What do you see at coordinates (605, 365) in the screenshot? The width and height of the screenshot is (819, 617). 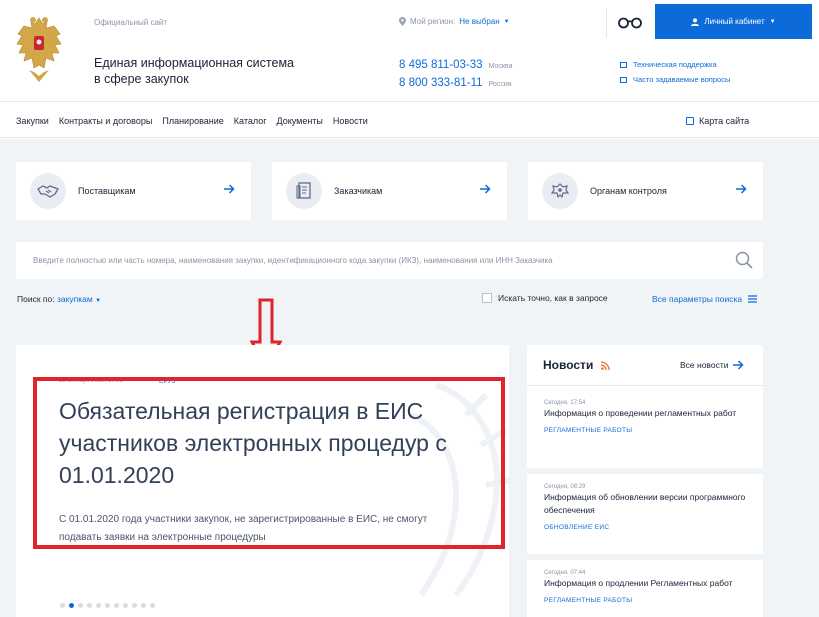 I see `rss-icon` at bounding box center [605, 365].